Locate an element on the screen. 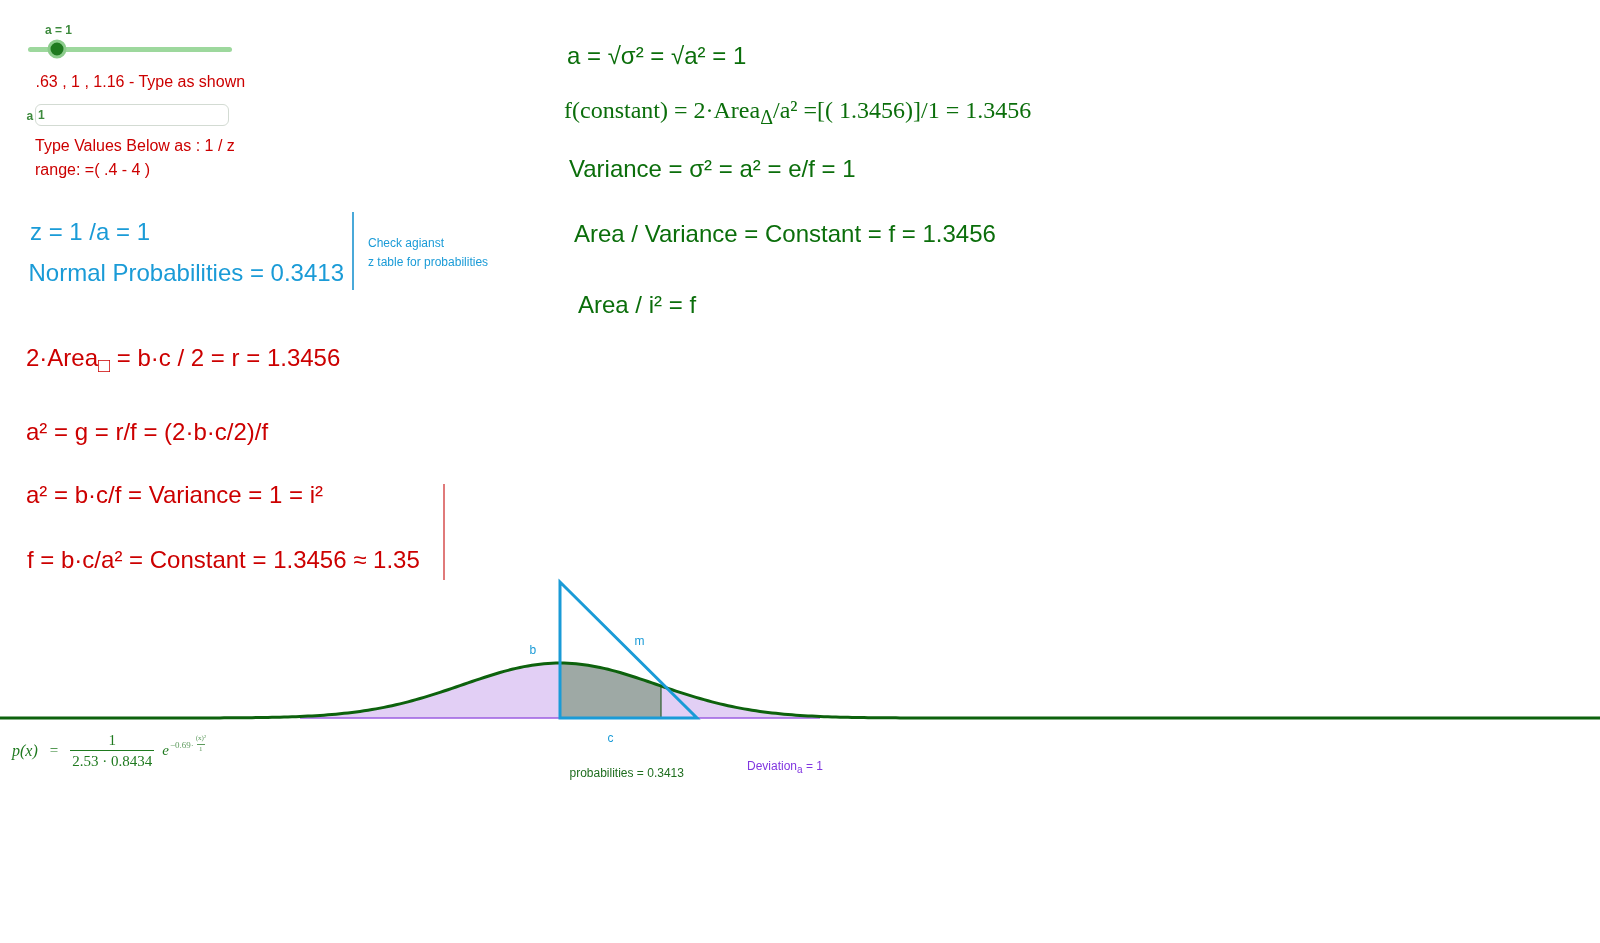  input-field: 1 is located at coordinates (132, 115).